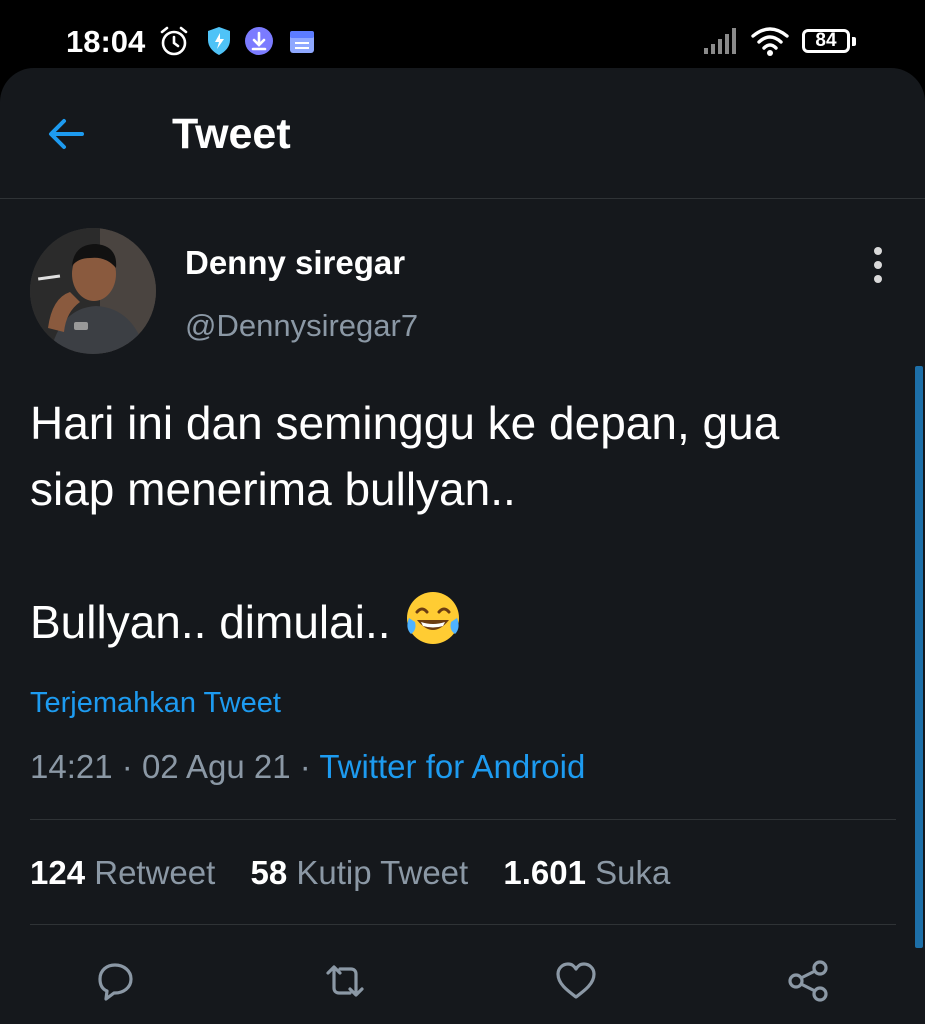  Describe the element at coordinates (465, 621) in the screenshot. I see `tweet-text-line: Bullyan.. dimulai..` at that location.